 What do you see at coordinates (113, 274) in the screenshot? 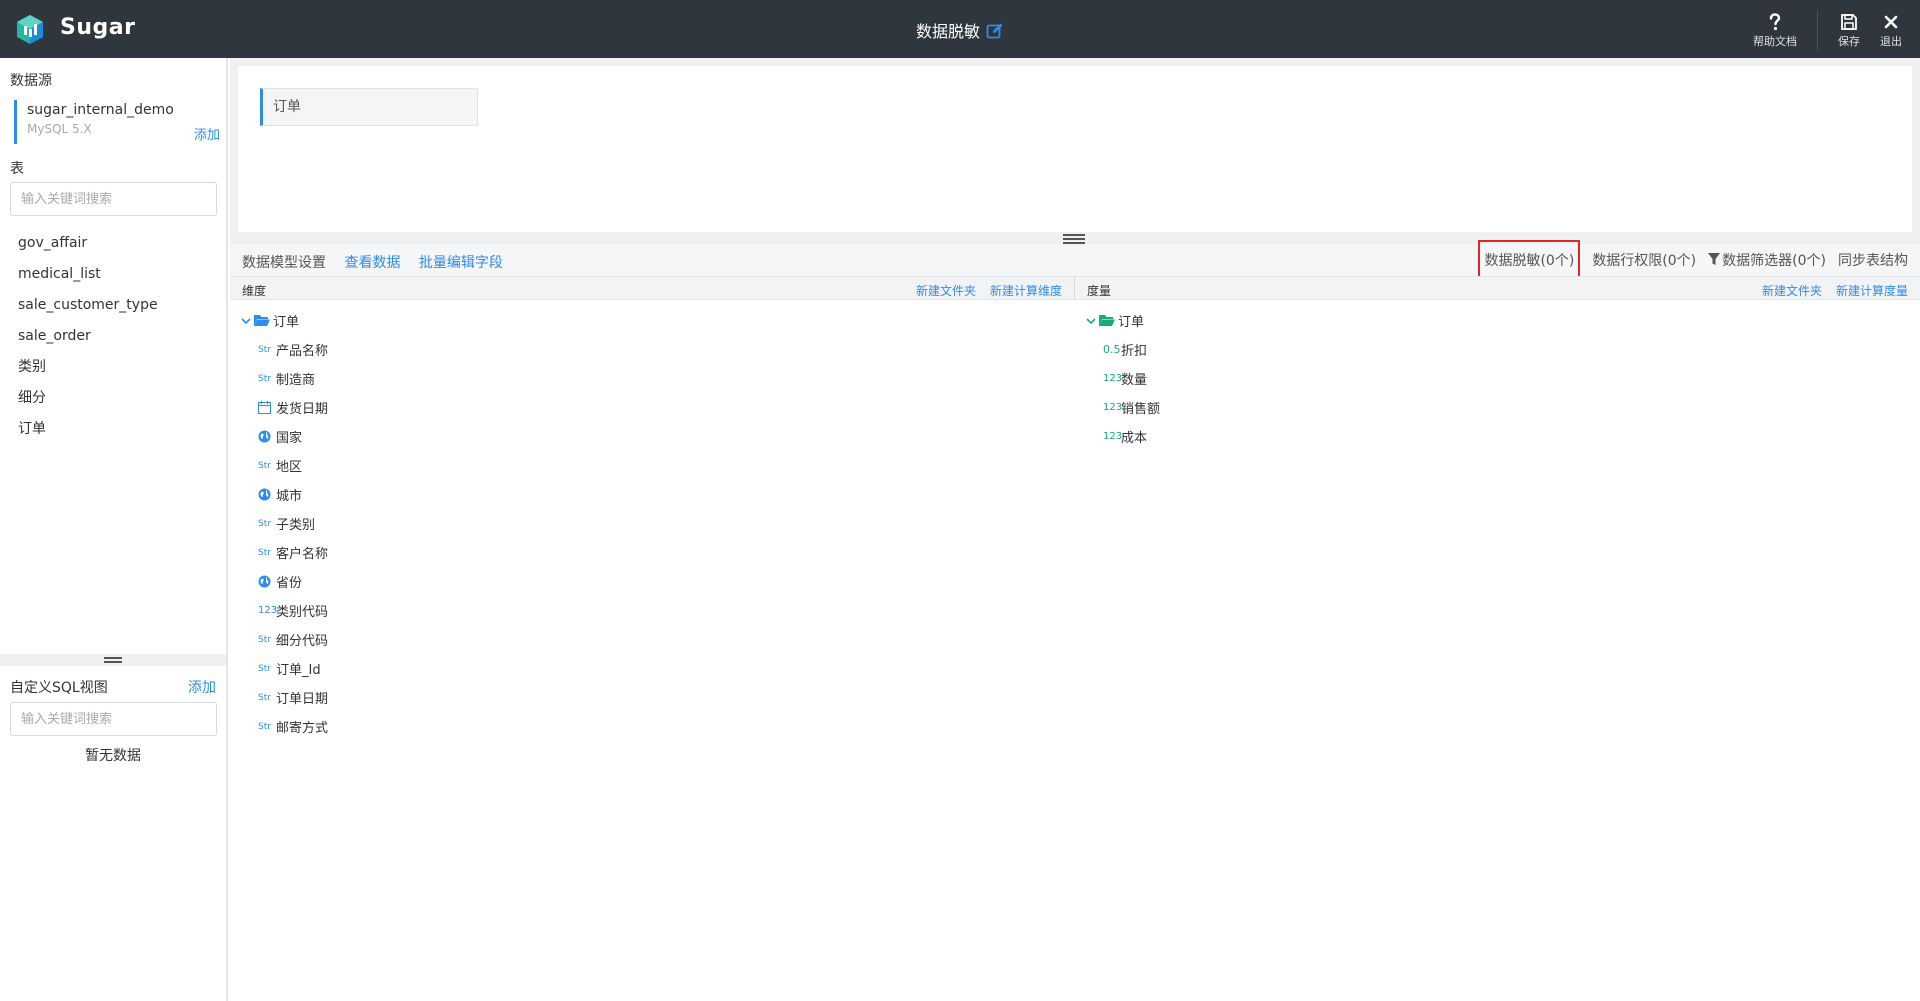
I see `table-item-medical-list: medical_list` at bounding box center [113, 274].